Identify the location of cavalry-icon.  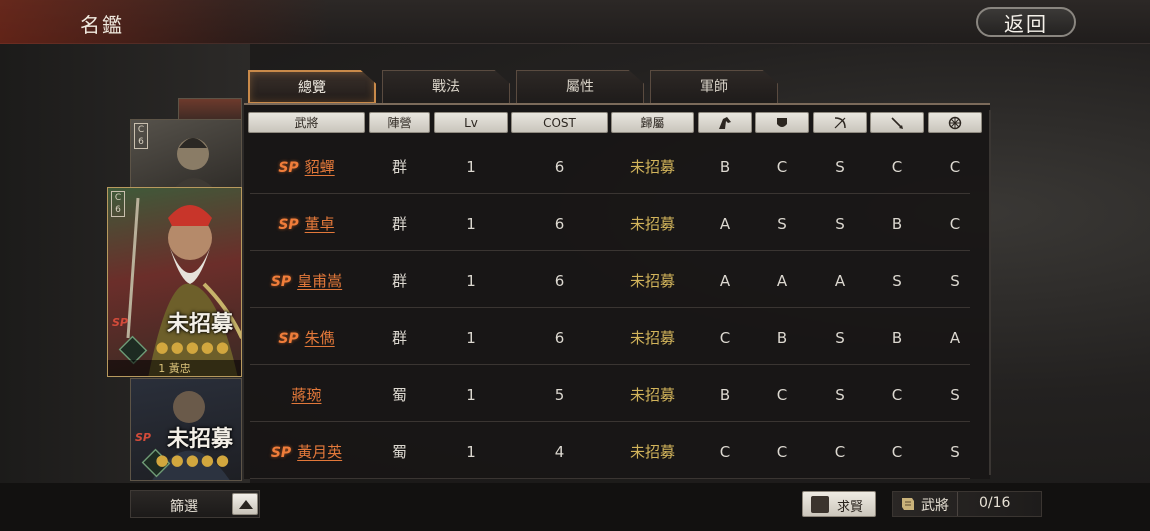
(725, 123).